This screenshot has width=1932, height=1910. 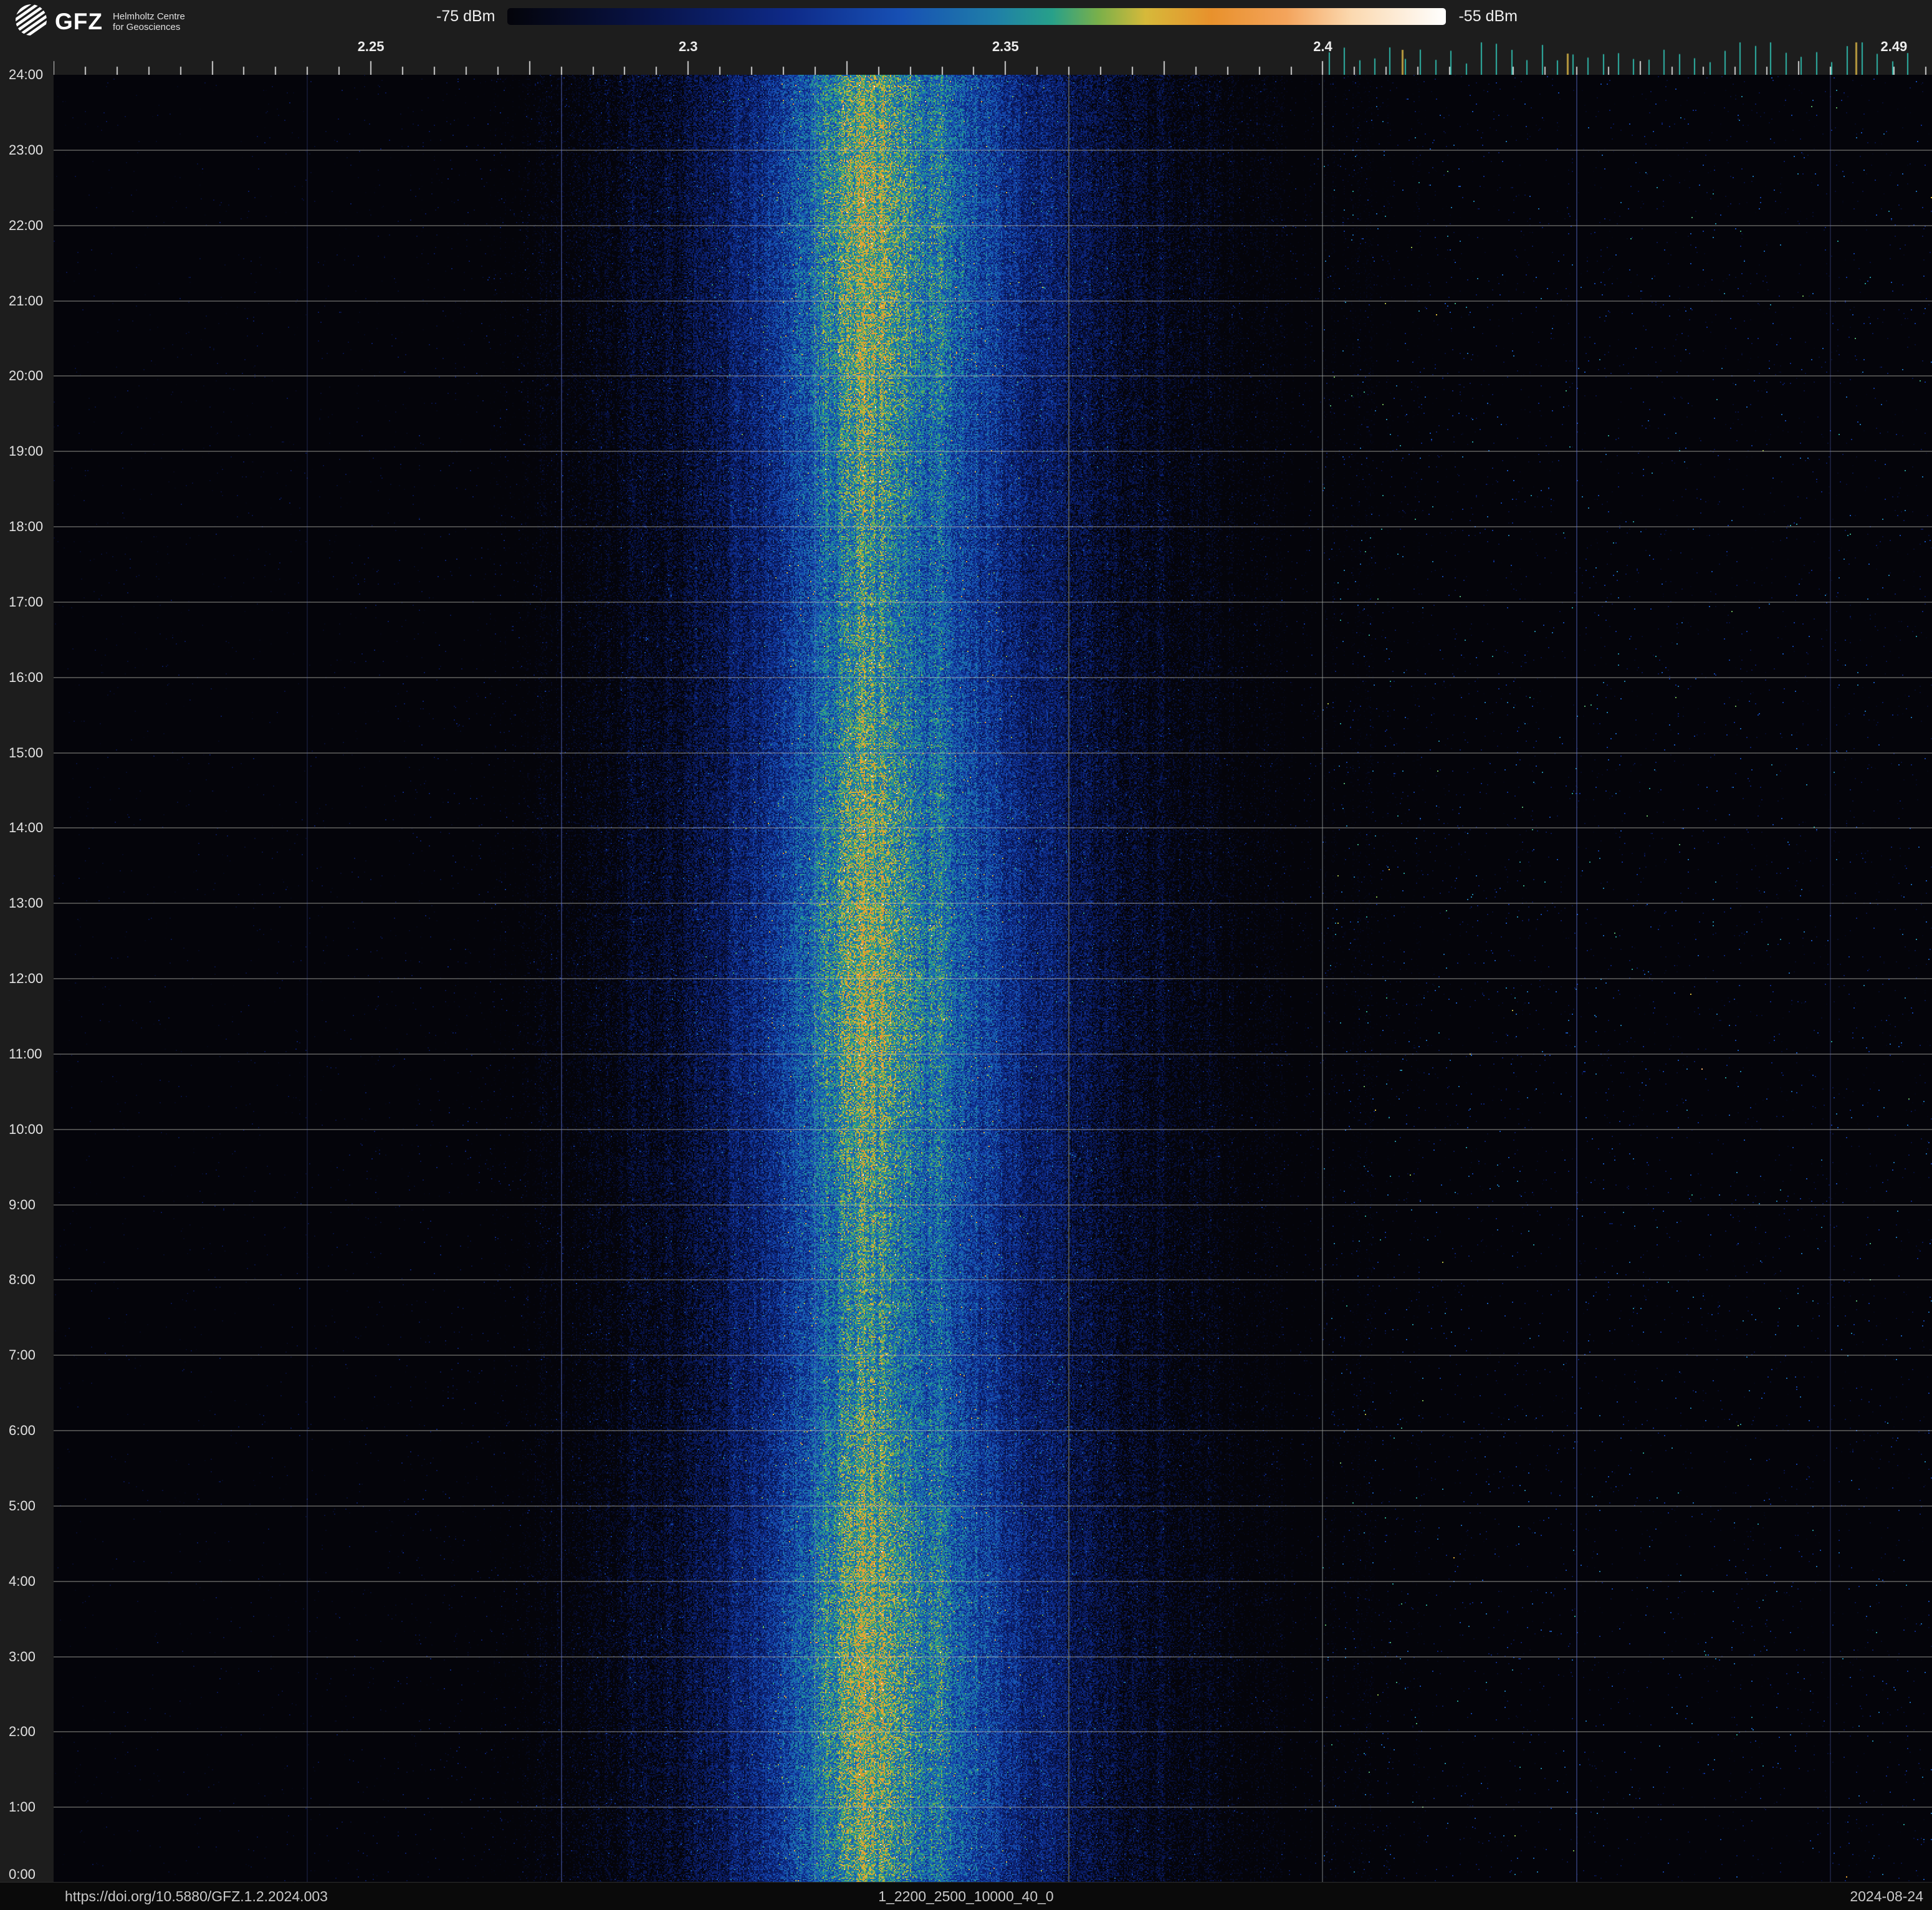 What do you see at coordinates (26, 376) in the screenshot?
I see `time-label: 20:00` at bounding box center [26, 376].